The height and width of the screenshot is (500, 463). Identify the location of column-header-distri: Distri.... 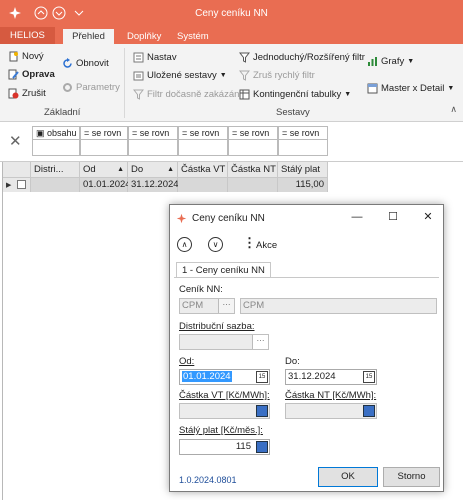
(55, 170).